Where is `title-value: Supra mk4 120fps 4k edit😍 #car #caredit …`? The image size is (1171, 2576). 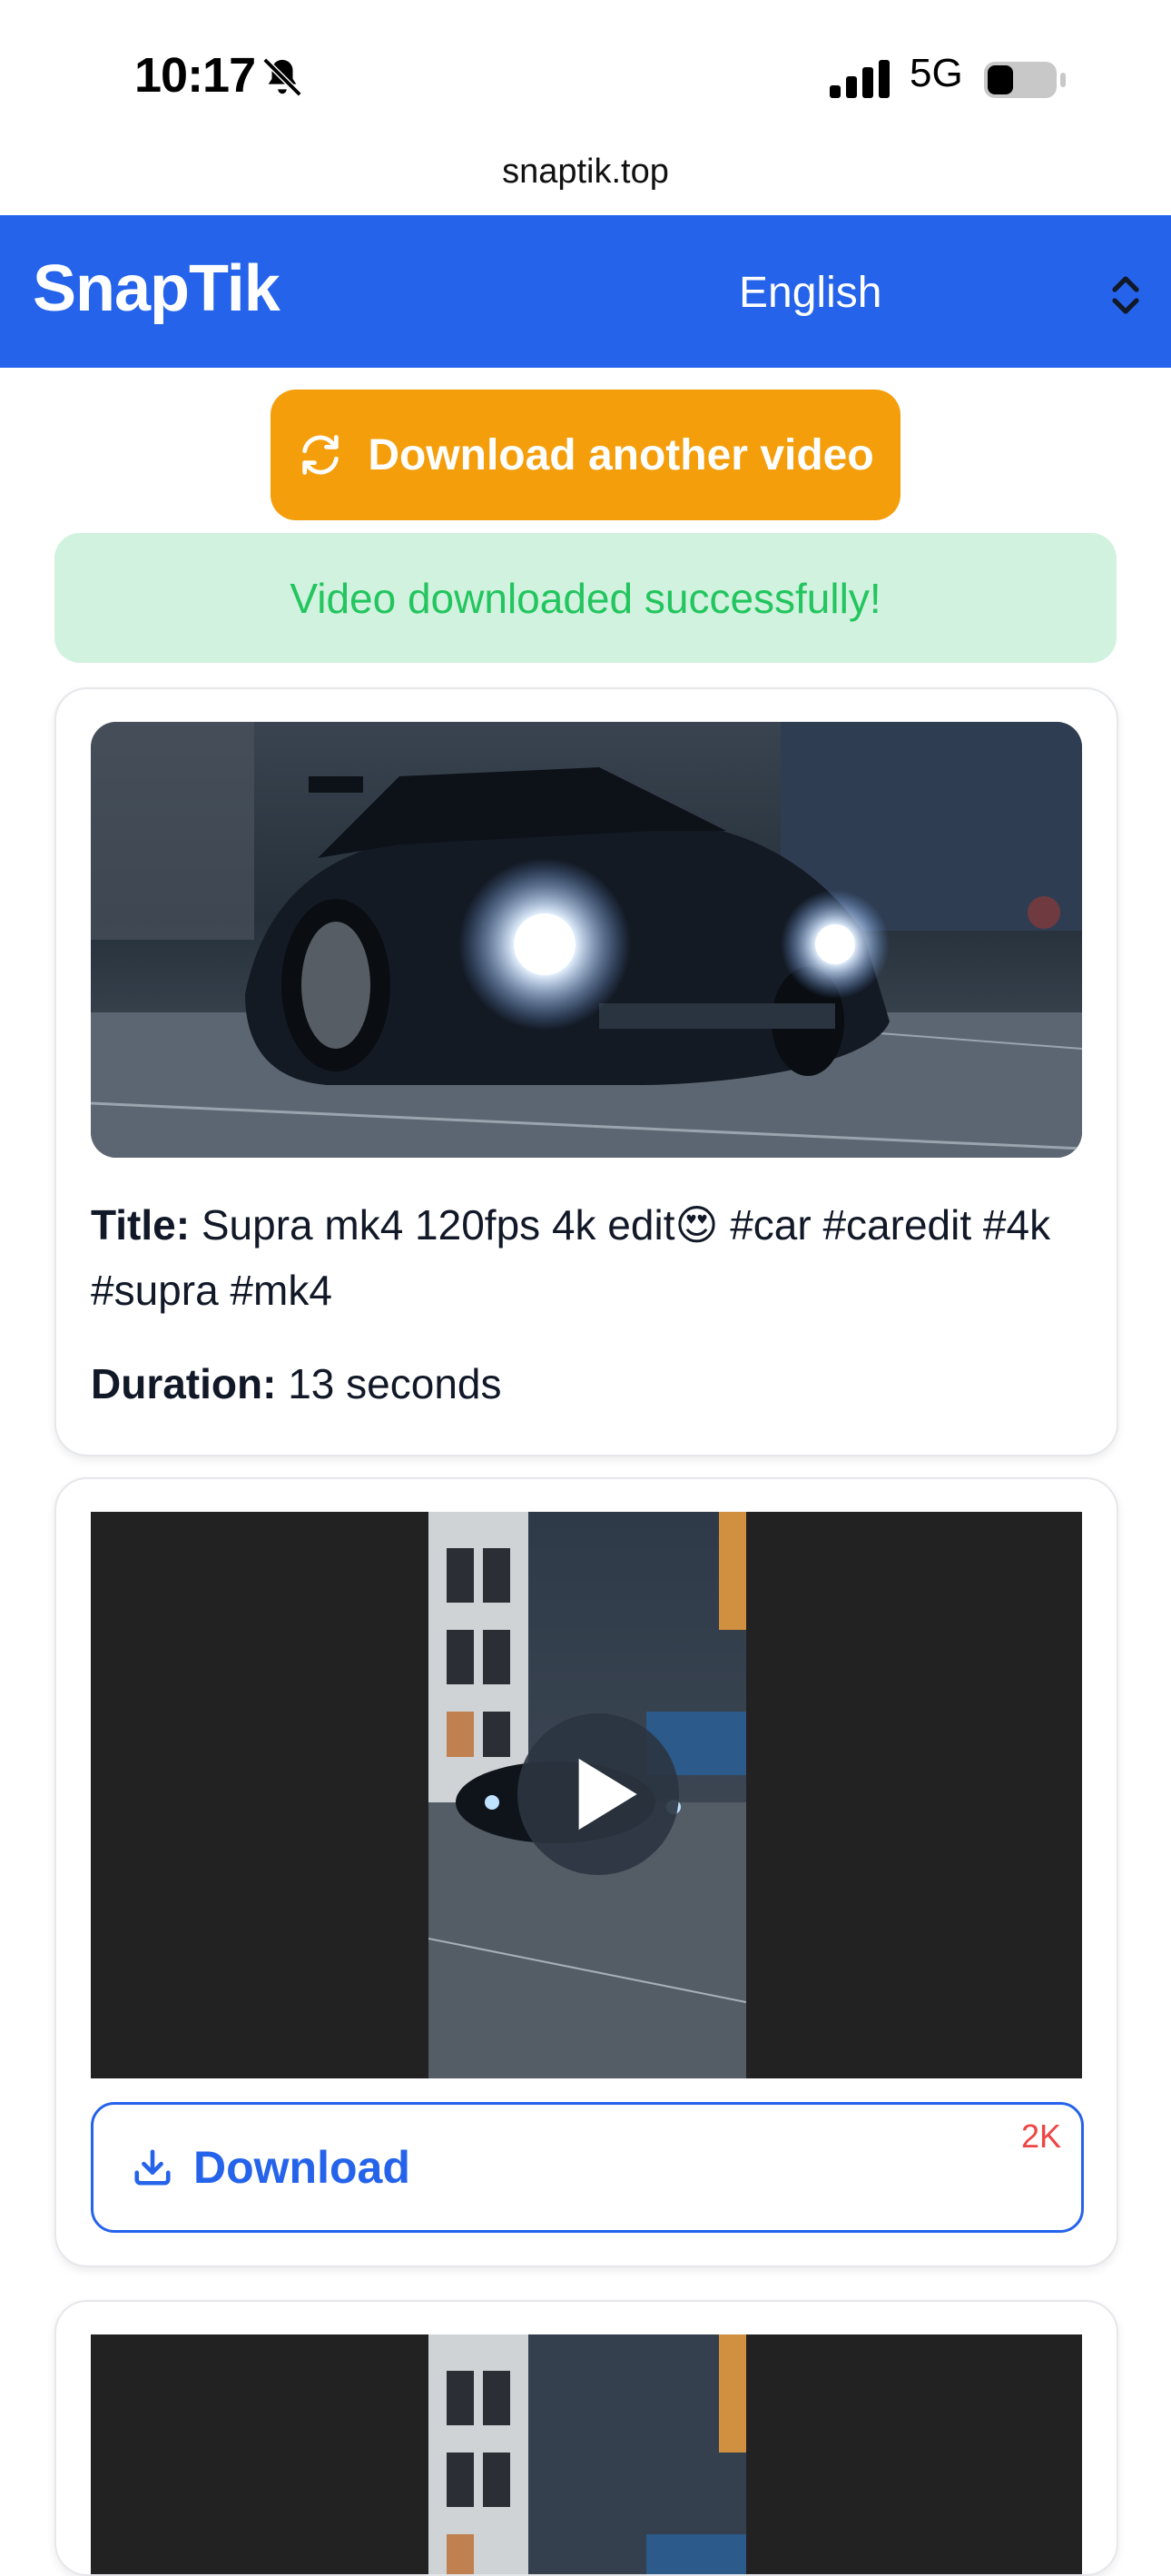
title-value: Supra mk4 120fps 4k edit😍 #car #caredit … is located at coordinates (571, 1257).